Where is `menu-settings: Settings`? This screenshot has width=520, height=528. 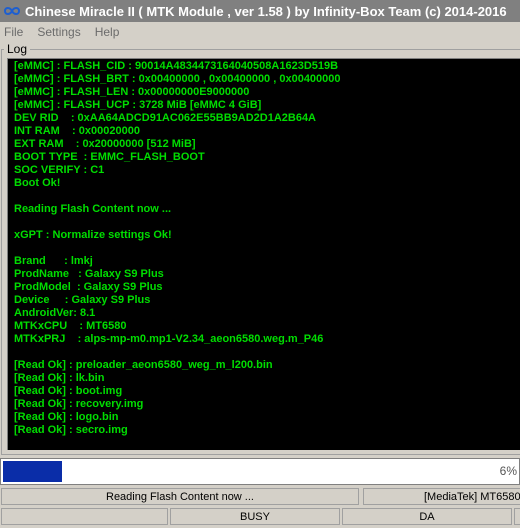
menu-settings: Settings is located at coordinates (58, 32).